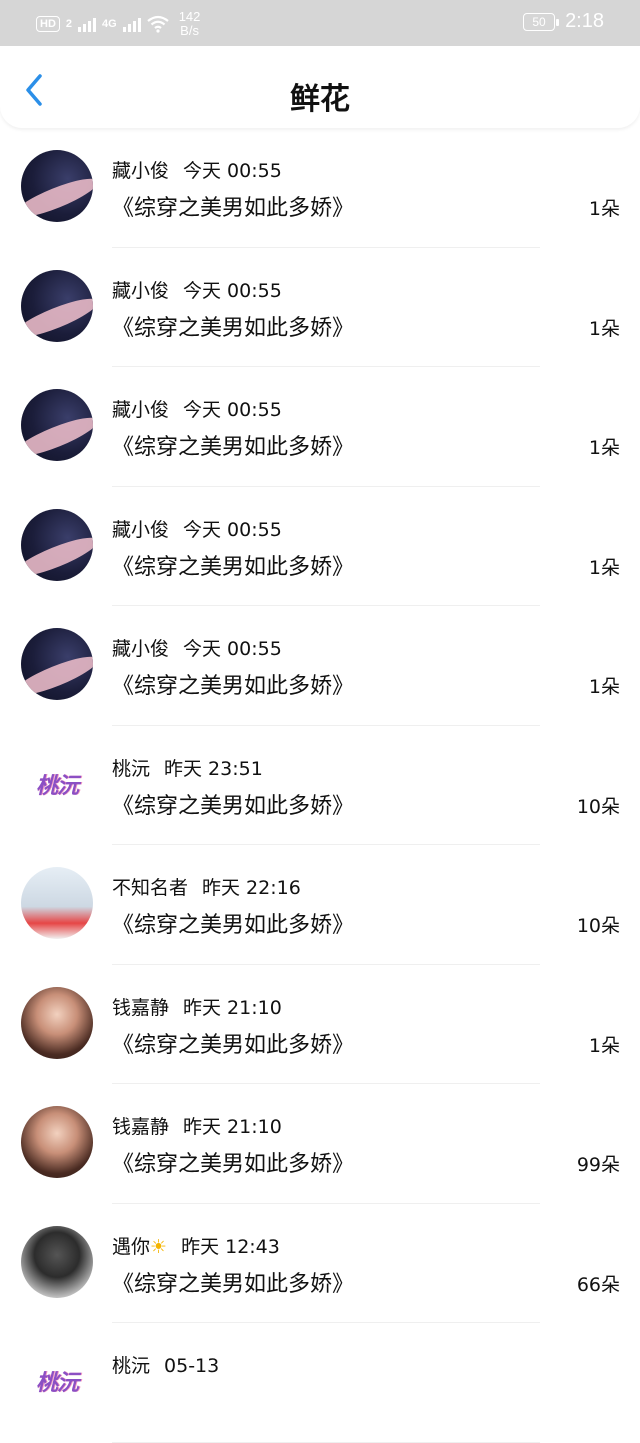  I want to click on sender-name: 遇你, so click(131, 1247).